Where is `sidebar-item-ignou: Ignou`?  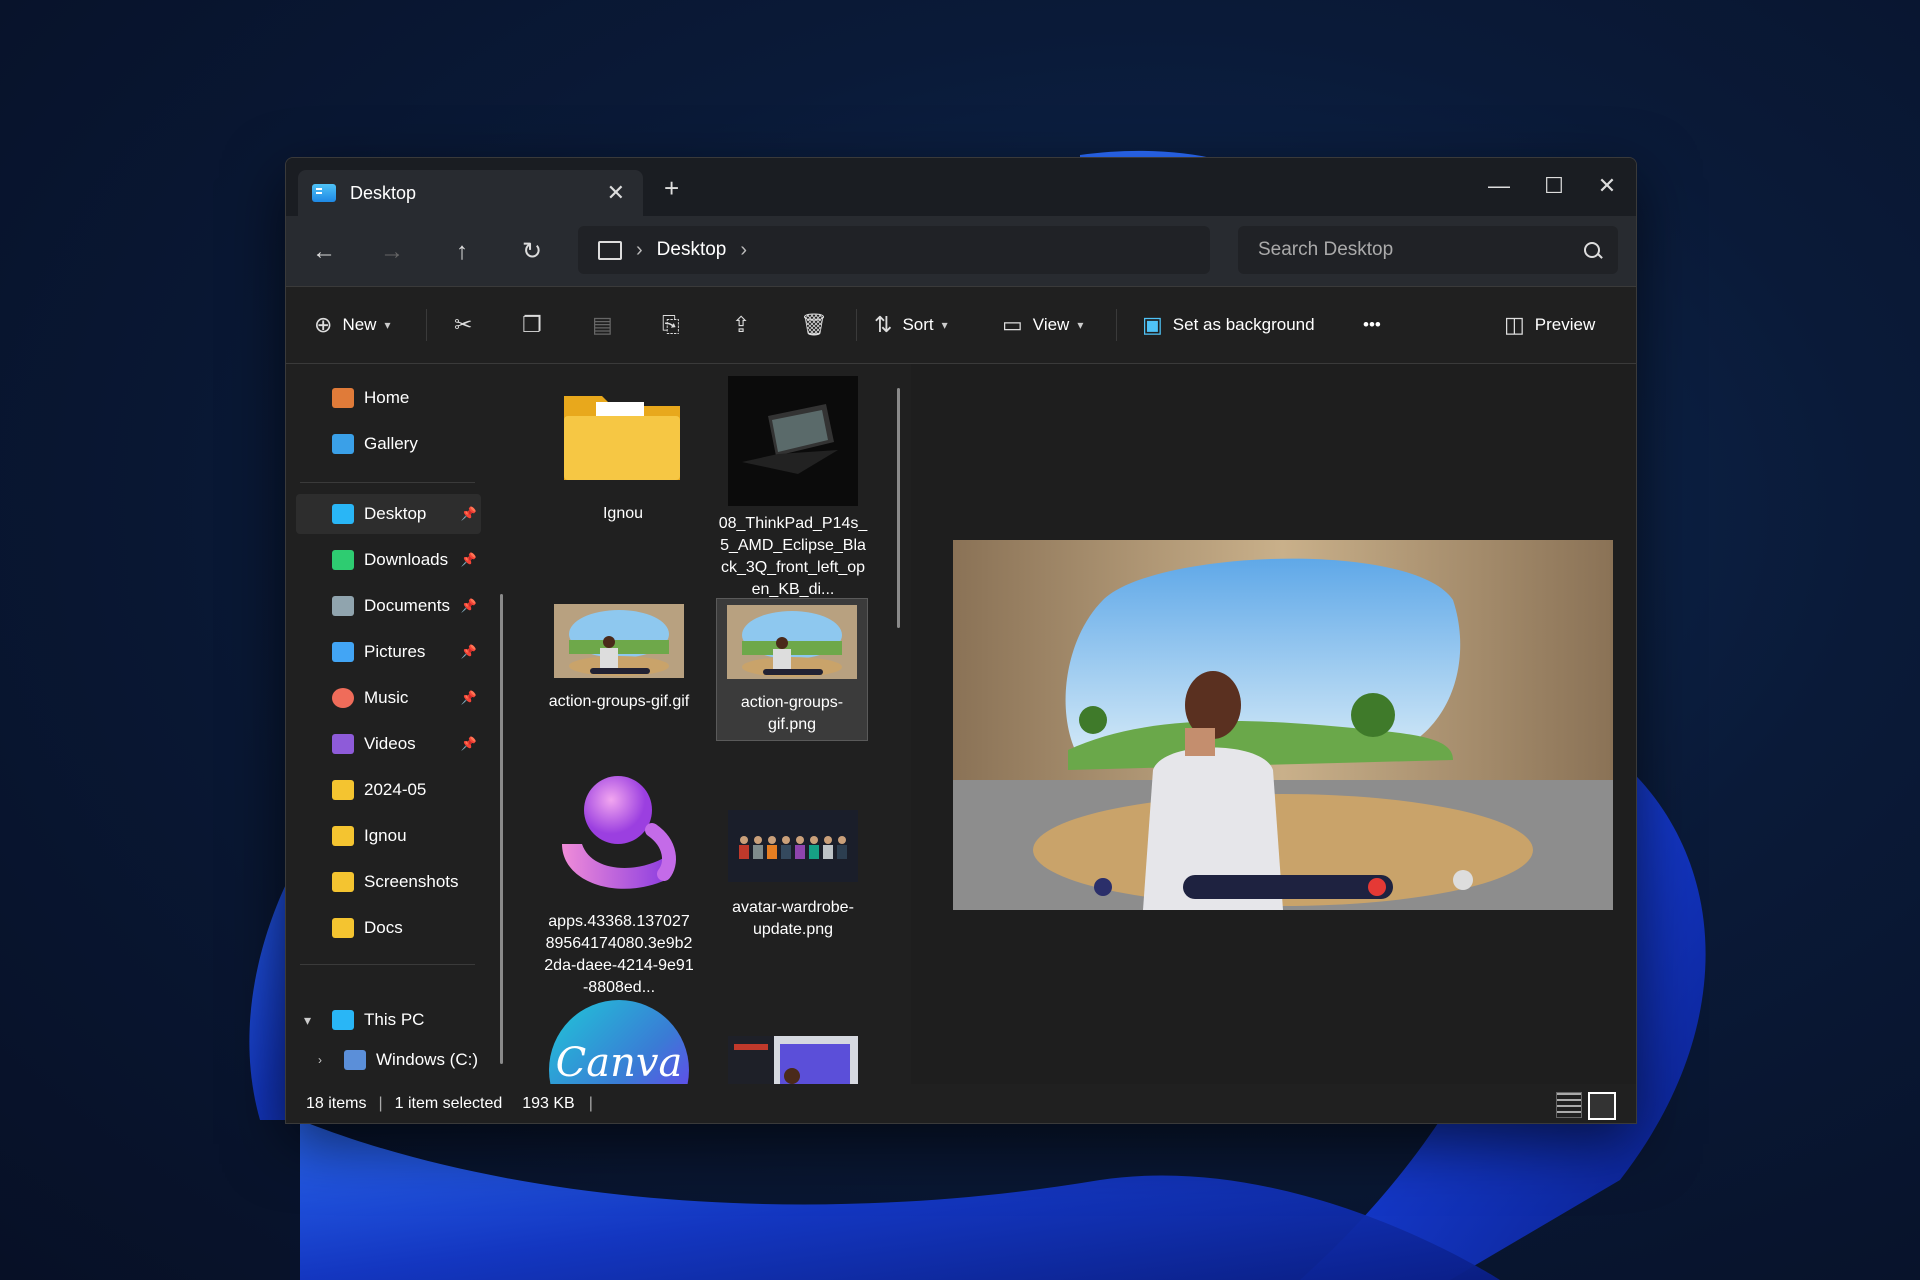 sidebar-item-ignou: Ignou is located at coordinates (388, 836).